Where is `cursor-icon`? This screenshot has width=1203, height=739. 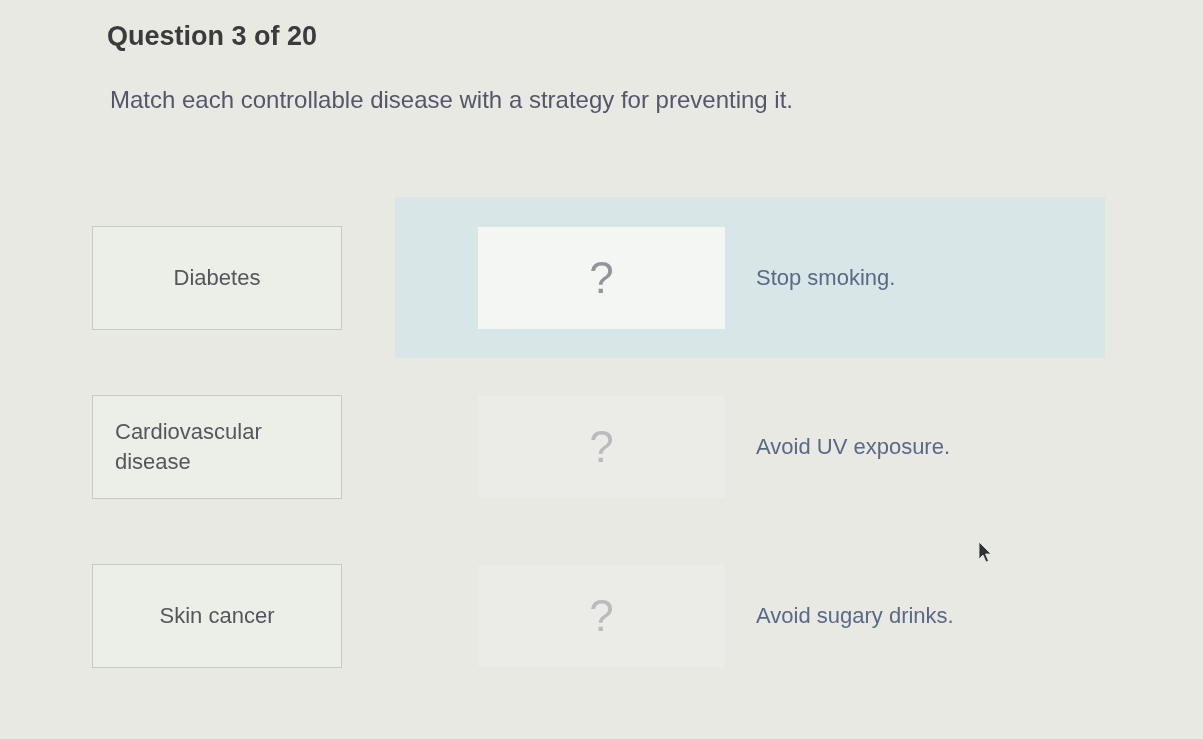 cursor-icon is located at coordinates (985, 552).